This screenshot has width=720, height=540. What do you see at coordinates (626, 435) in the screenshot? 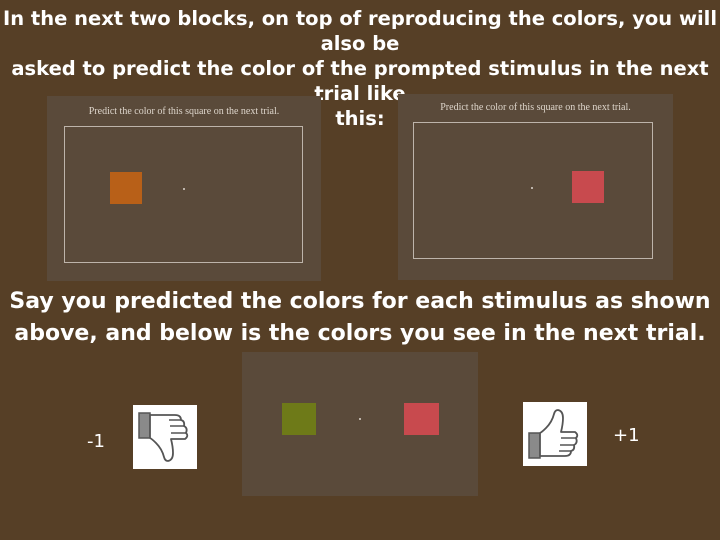
I see `positive-score: +1` at bounding box center [626, 435].